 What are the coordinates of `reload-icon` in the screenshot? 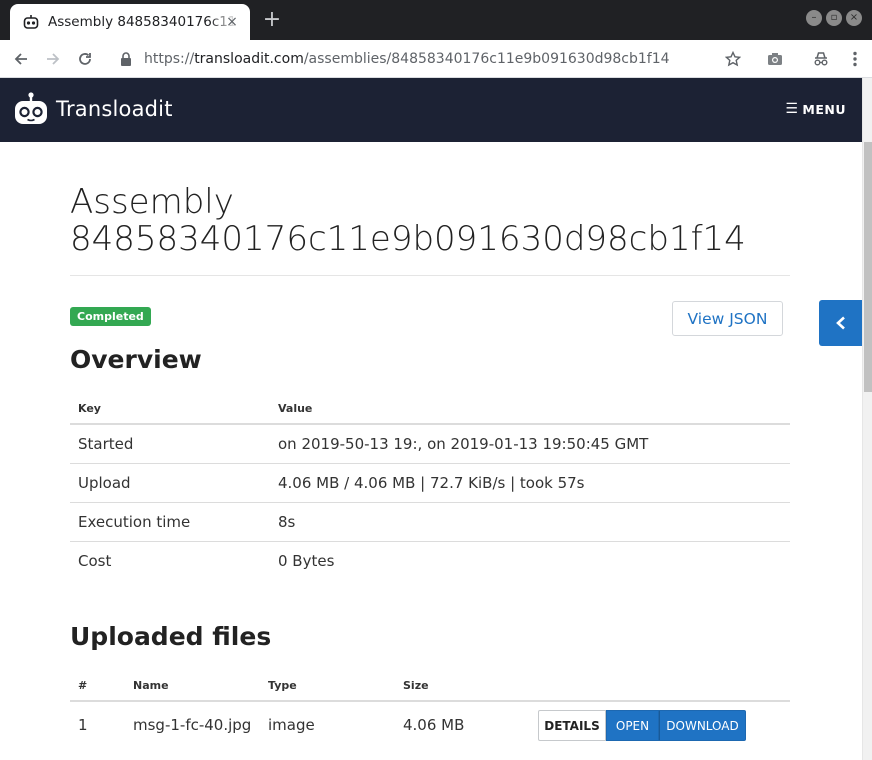 It's located at (85, 59).